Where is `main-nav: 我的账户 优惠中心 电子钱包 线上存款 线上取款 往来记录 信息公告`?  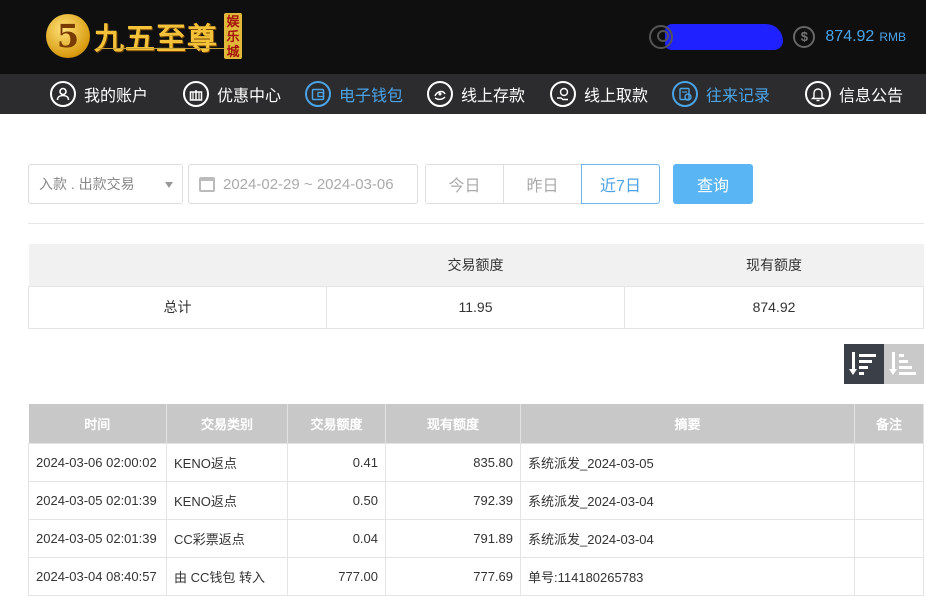
main-nav: 我的账户 优惠中心 电子钱包 线上存款 线上取款 往来记录 信息公告 is located at coordinates (463, 94).